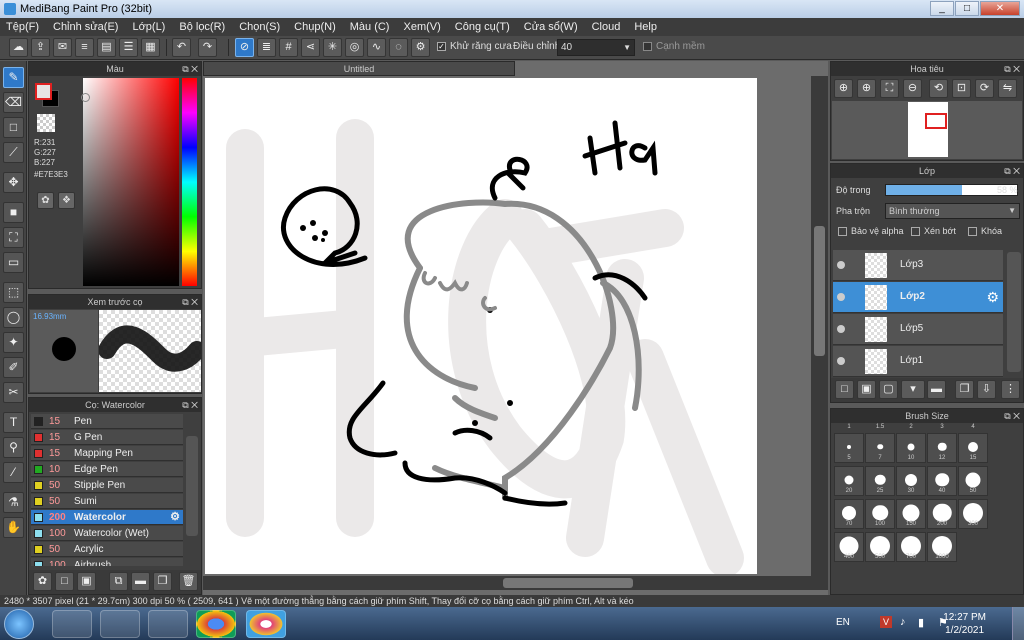  I want to click on bucket-tool-icon: ⛶, so click(13, 237).